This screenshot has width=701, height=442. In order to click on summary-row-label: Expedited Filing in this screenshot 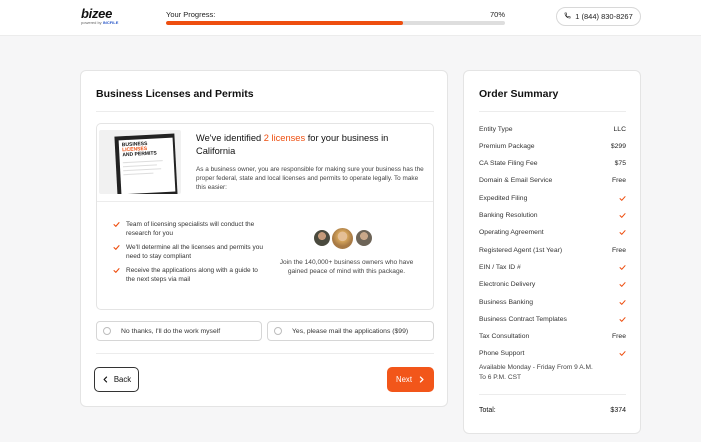, I will do `click(503, 198)`.